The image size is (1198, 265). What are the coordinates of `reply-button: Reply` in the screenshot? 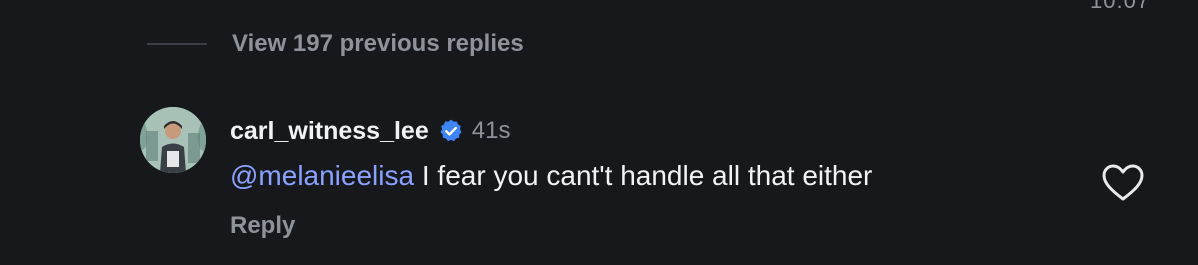 It's located at (262, 226).